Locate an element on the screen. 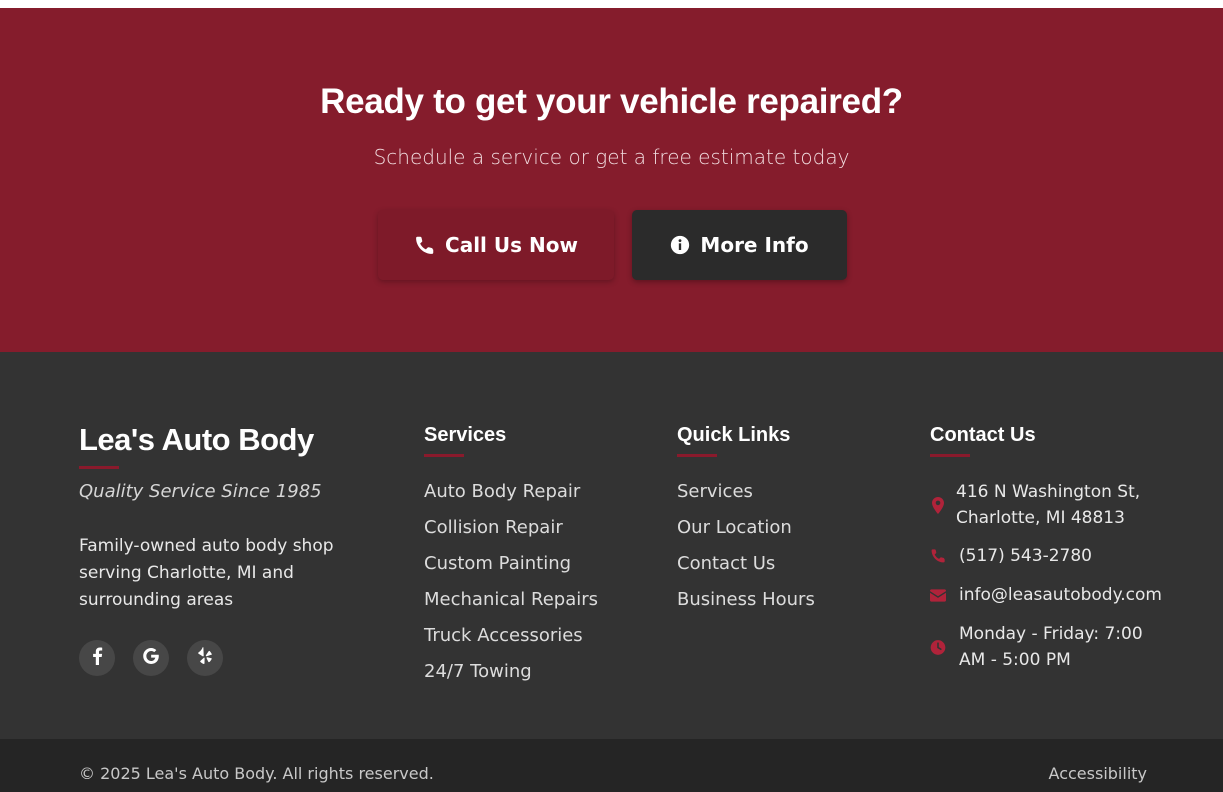 The width and height of the screenshot is (1223, 792). services-heading: Services is located at coordinates (465, 435).